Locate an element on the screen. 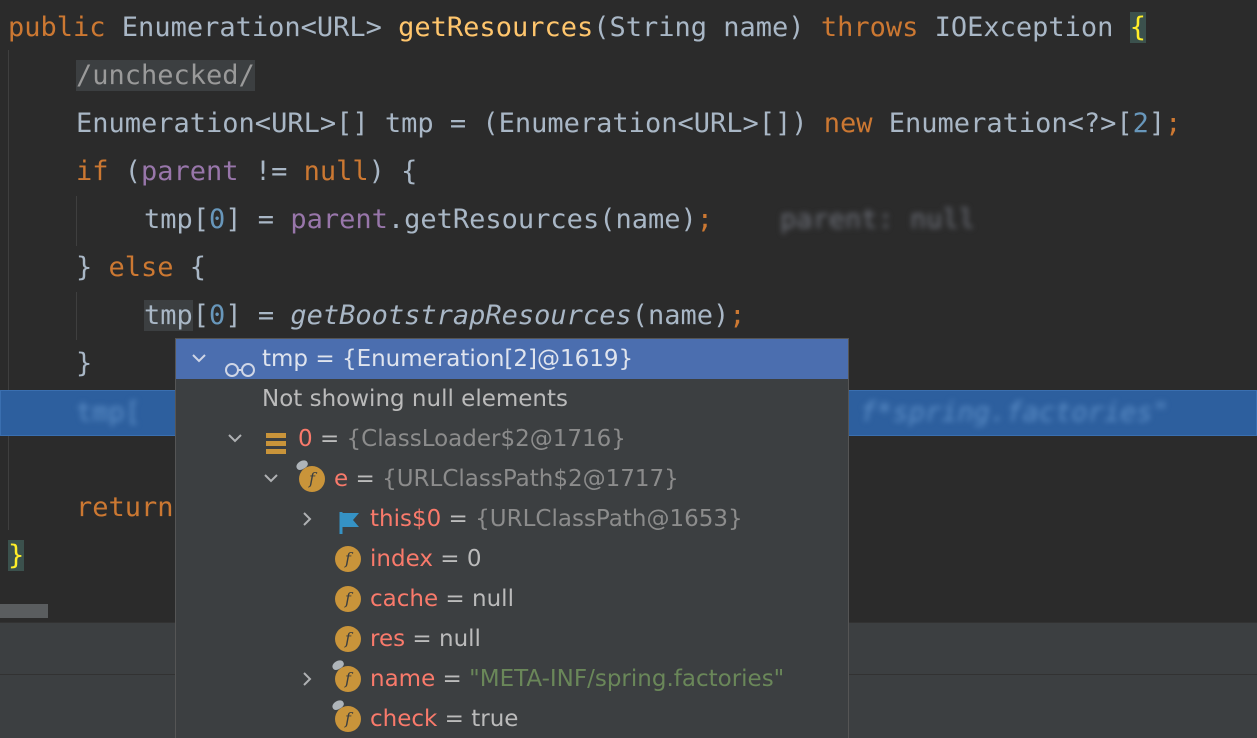 Image resolution: width=1257 pixels, height=738 pixels. null-elements-notice: Not showing null elements is located at coordinates (512, 399).